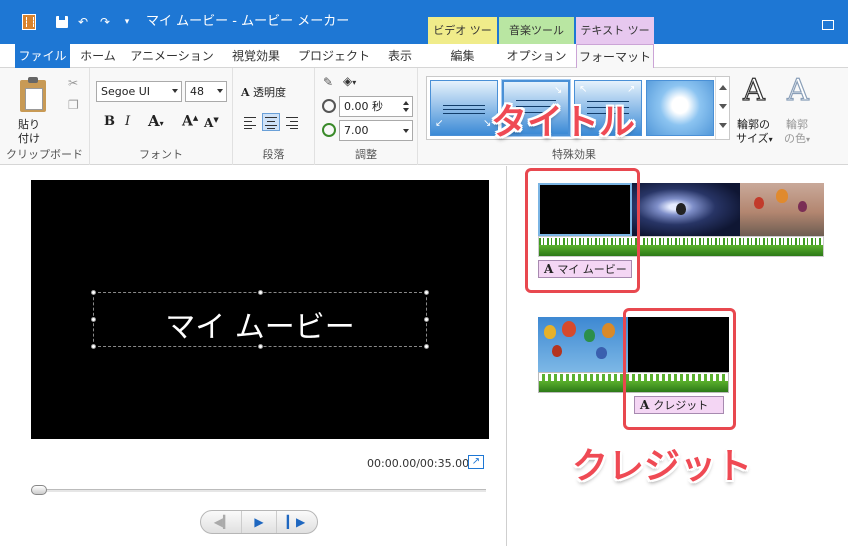 The image size is (848, 546). Describe the element at coordinates (406, 110) in the screenshot. I see `spin-down-icon` at that location.